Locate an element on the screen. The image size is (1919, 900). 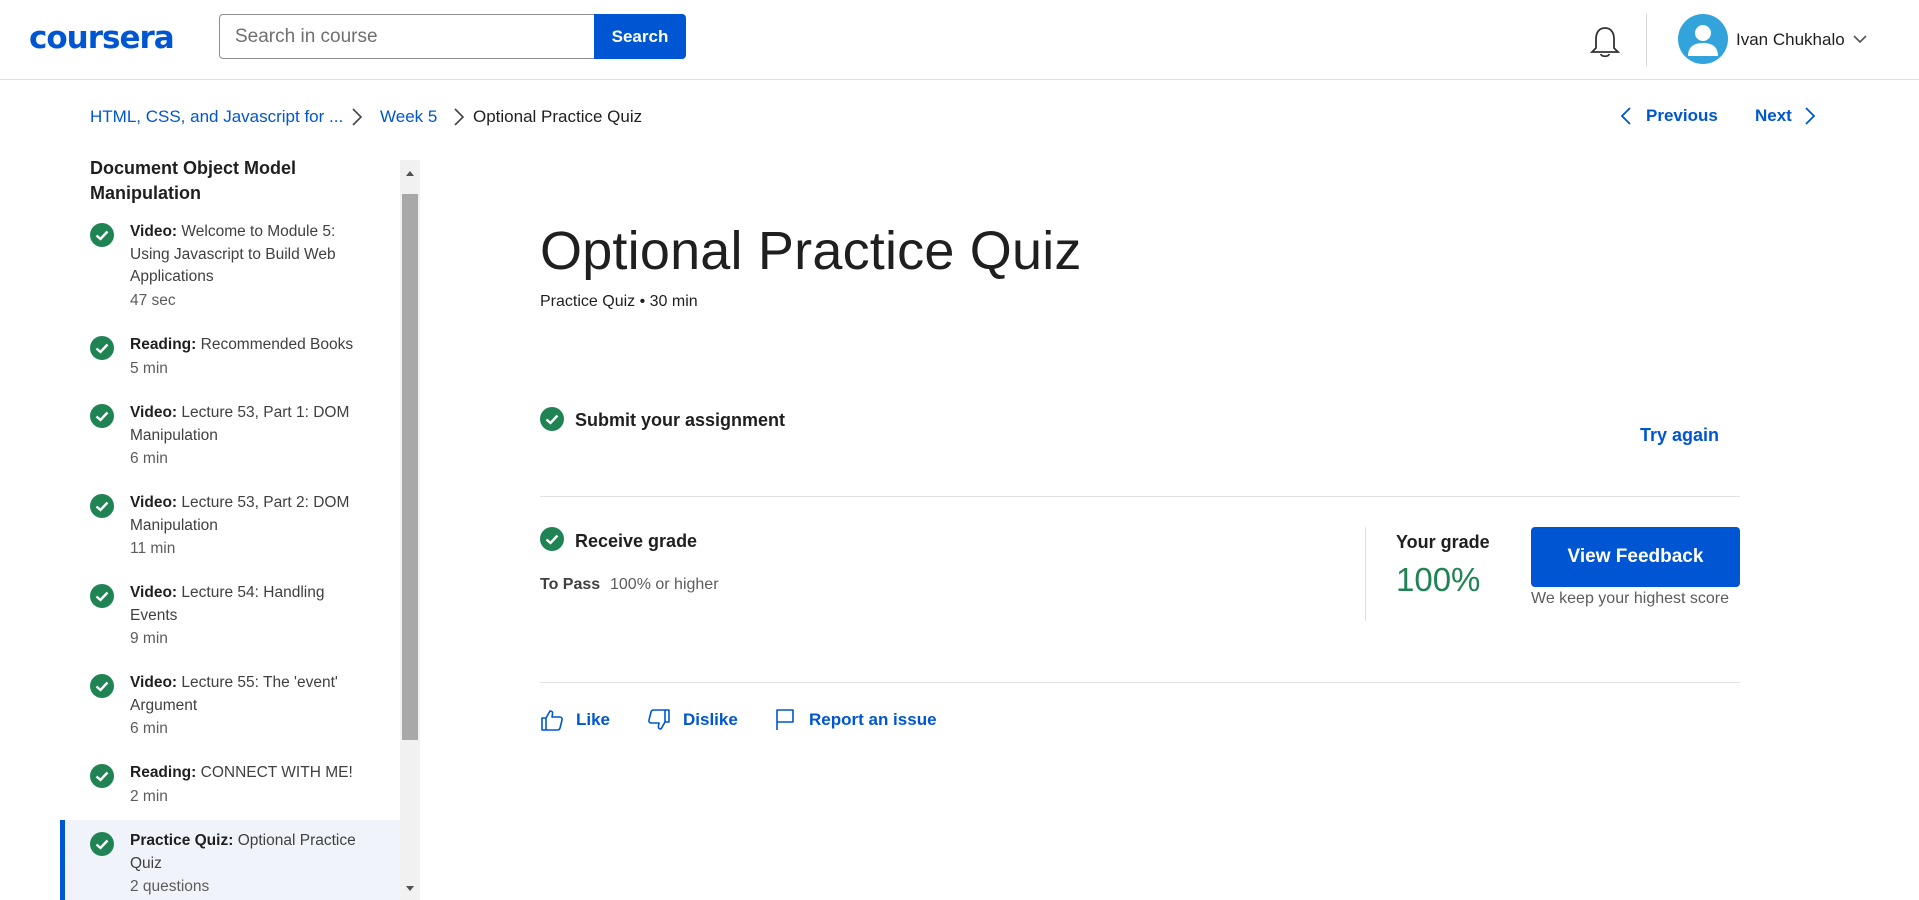
sidebar-item: Reading: Recommended Books 5 min is located at coordinates (230, 361).